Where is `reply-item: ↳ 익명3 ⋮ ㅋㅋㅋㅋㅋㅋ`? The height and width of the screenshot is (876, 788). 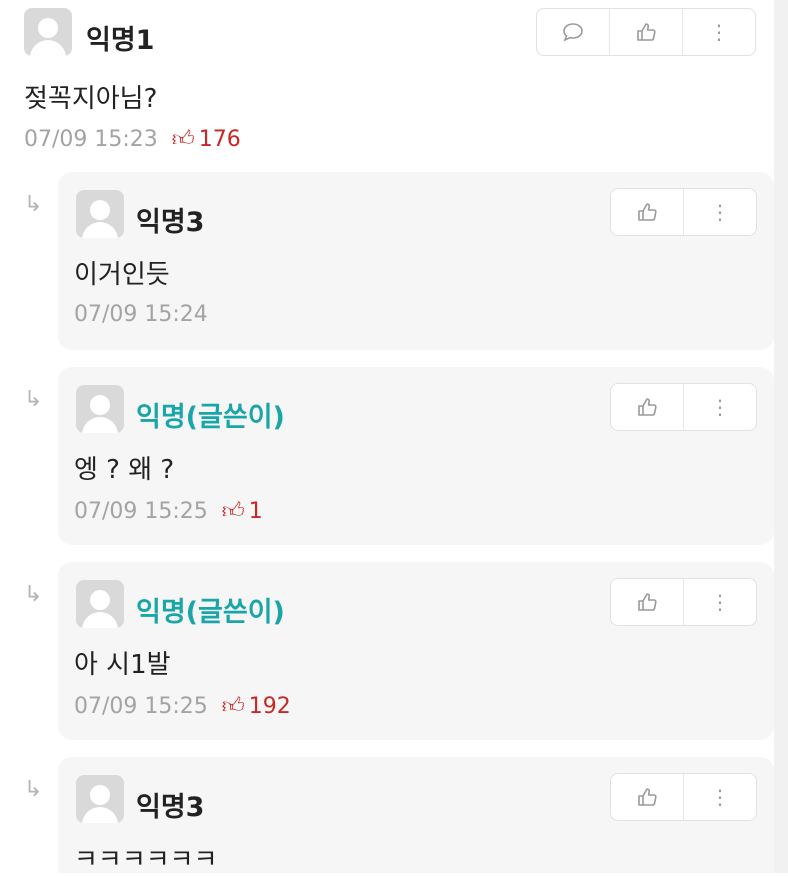 reply-item: ↳ 익명3 ⋮ ㅋㅋㅋㅋㅋㅋ is located at coordinates (387, 816).